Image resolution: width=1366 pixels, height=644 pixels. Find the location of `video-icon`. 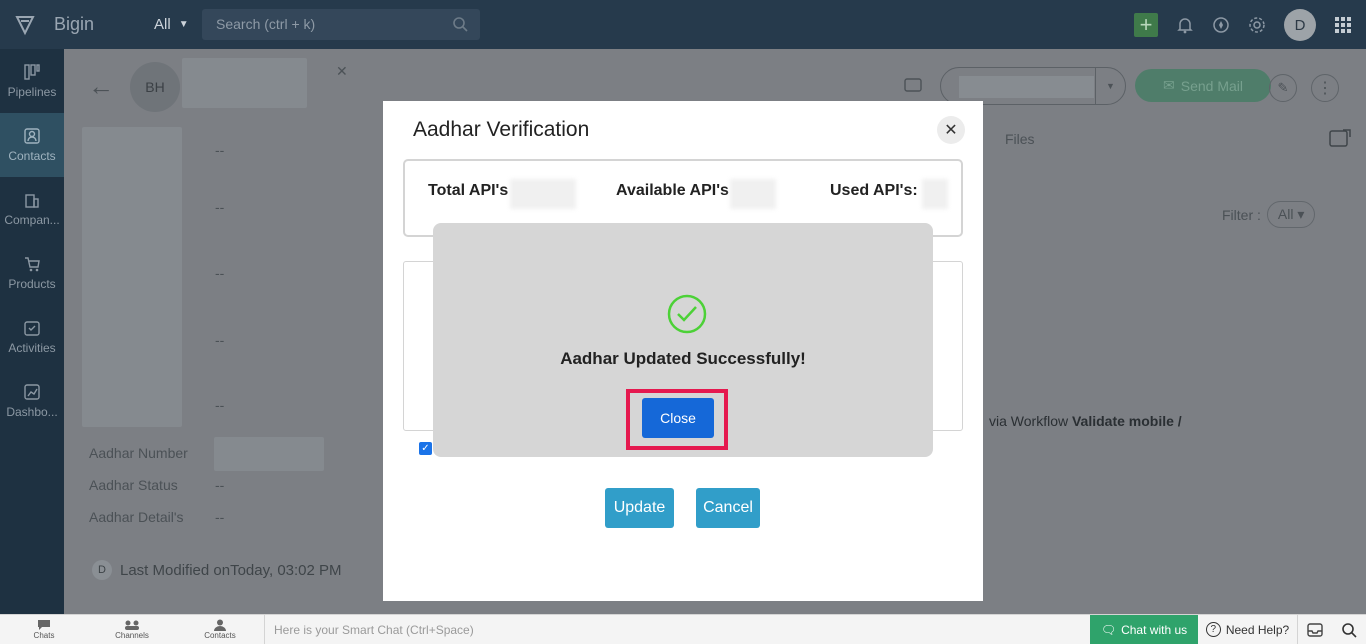

video-icon is located at coordinates (913, 85).